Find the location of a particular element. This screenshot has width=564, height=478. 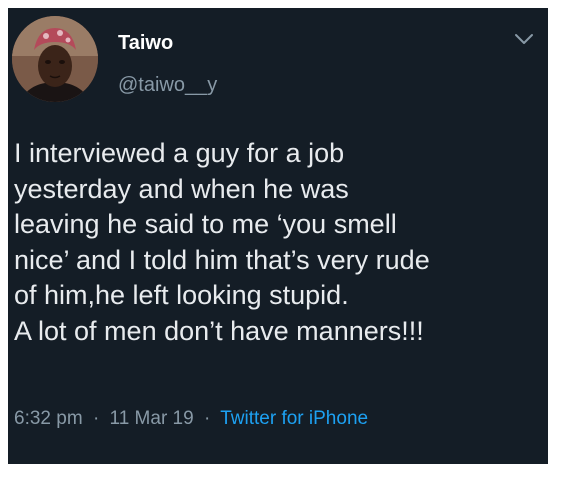

tweet-text-line: I interviewed a guy for a job is located at coordinates (179, 153).